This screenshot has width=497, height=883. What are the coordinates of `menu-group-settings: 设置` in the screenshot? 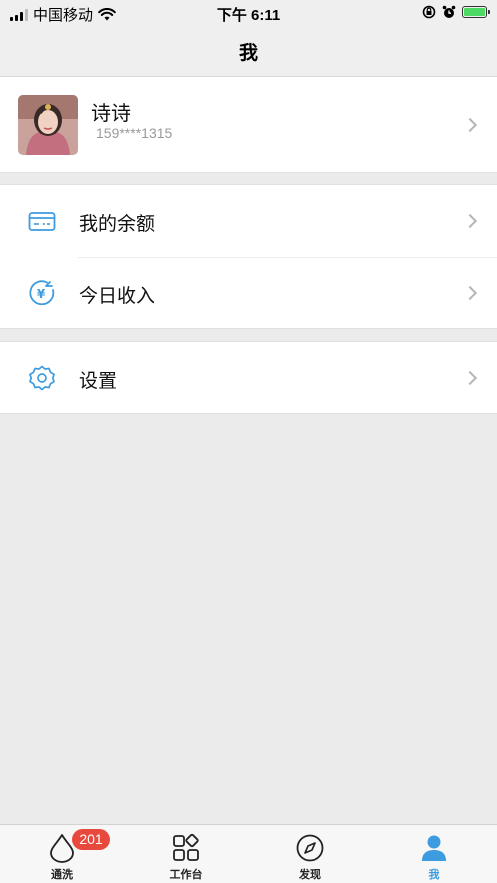 It's located at (248, 377).